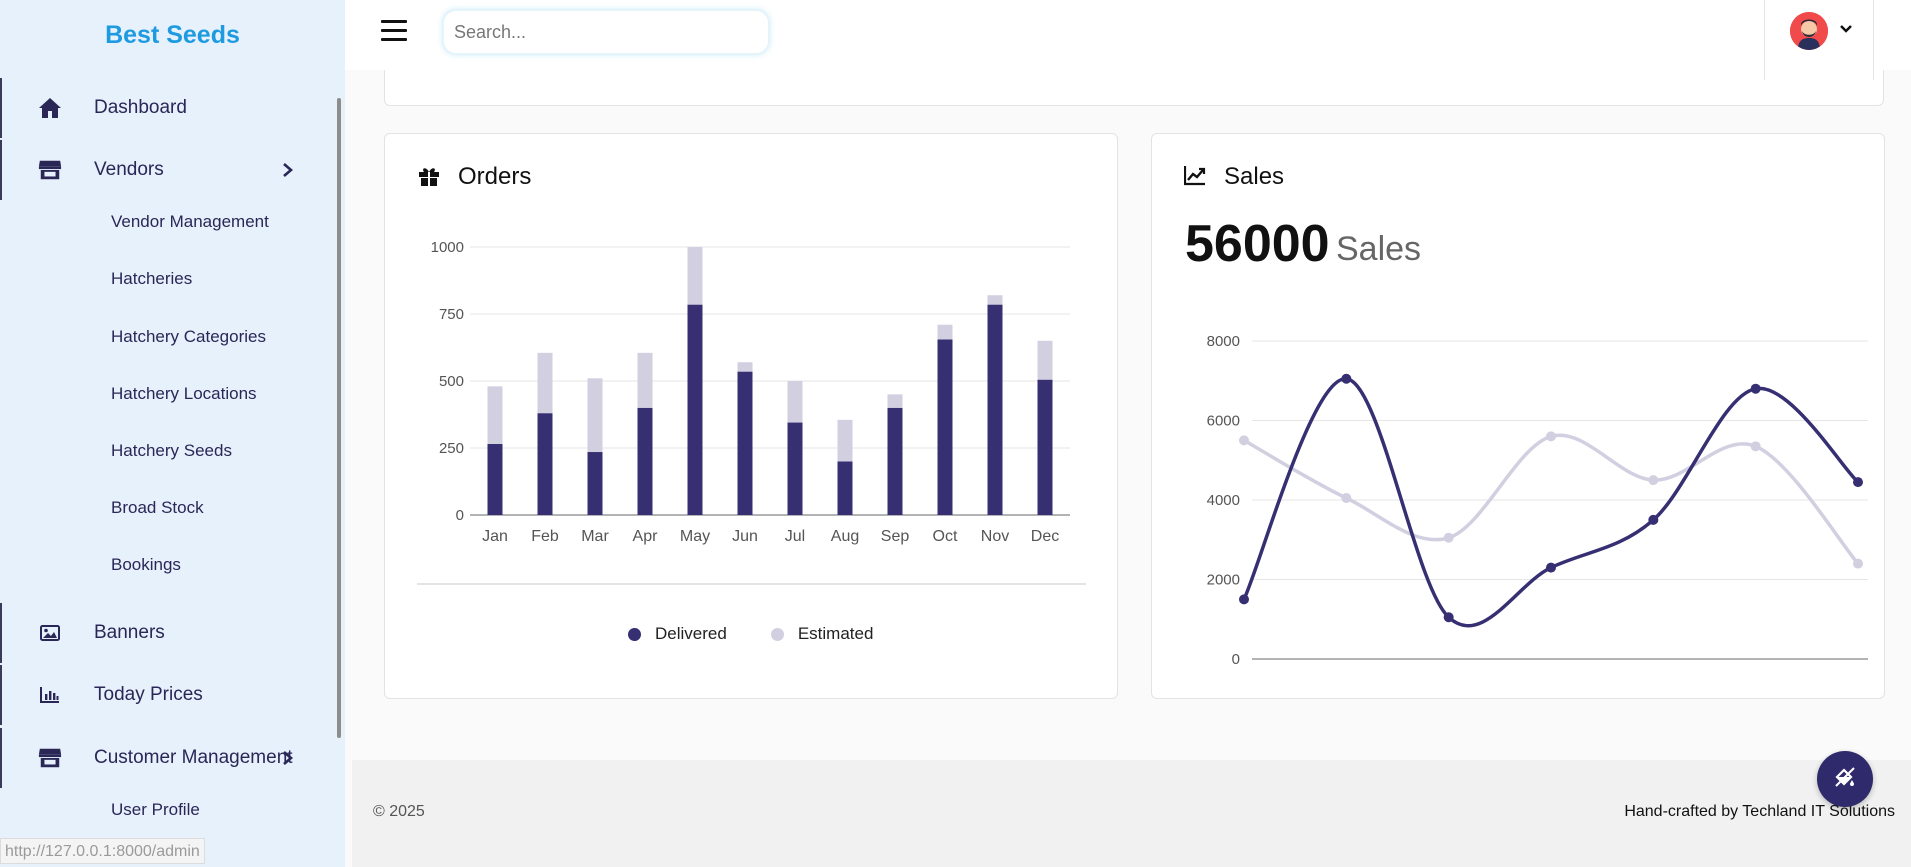  I want to click on paint-bucket-icon, so click(1845, 779).